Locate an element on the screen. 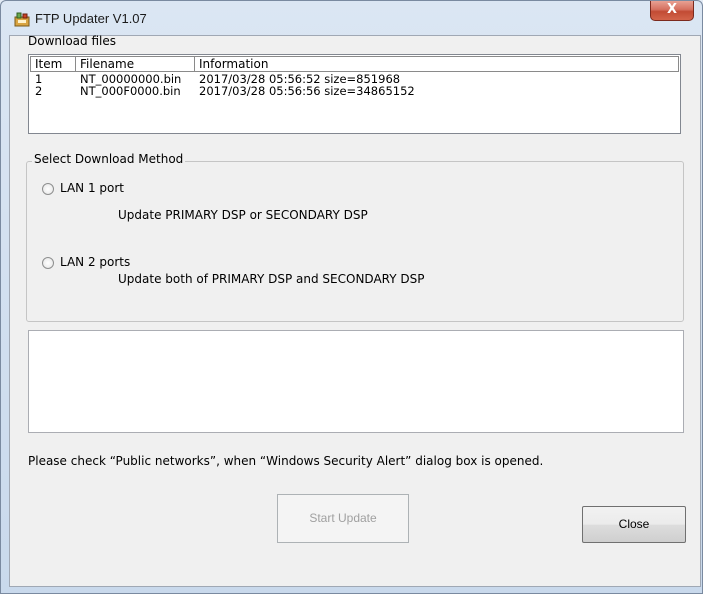 The image size is (703, 594). window-title: FTP Updater V1.07 is located at coordinates (91, 18).